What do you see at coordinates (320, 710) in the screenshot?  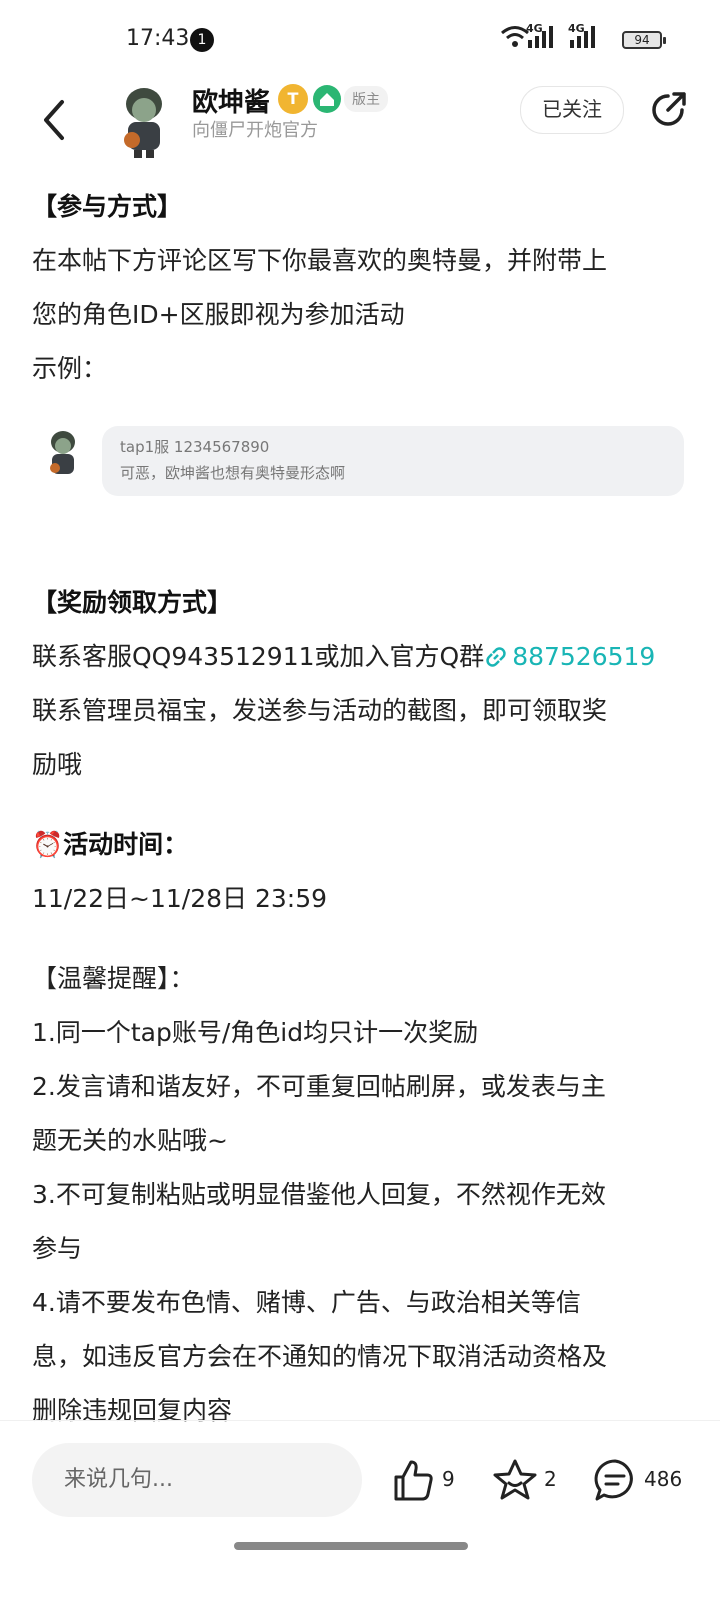 I see `reward-line: 联系管理员福宝，发送参与活动的截图，即可领取奖` at bounding box center [320, 710].